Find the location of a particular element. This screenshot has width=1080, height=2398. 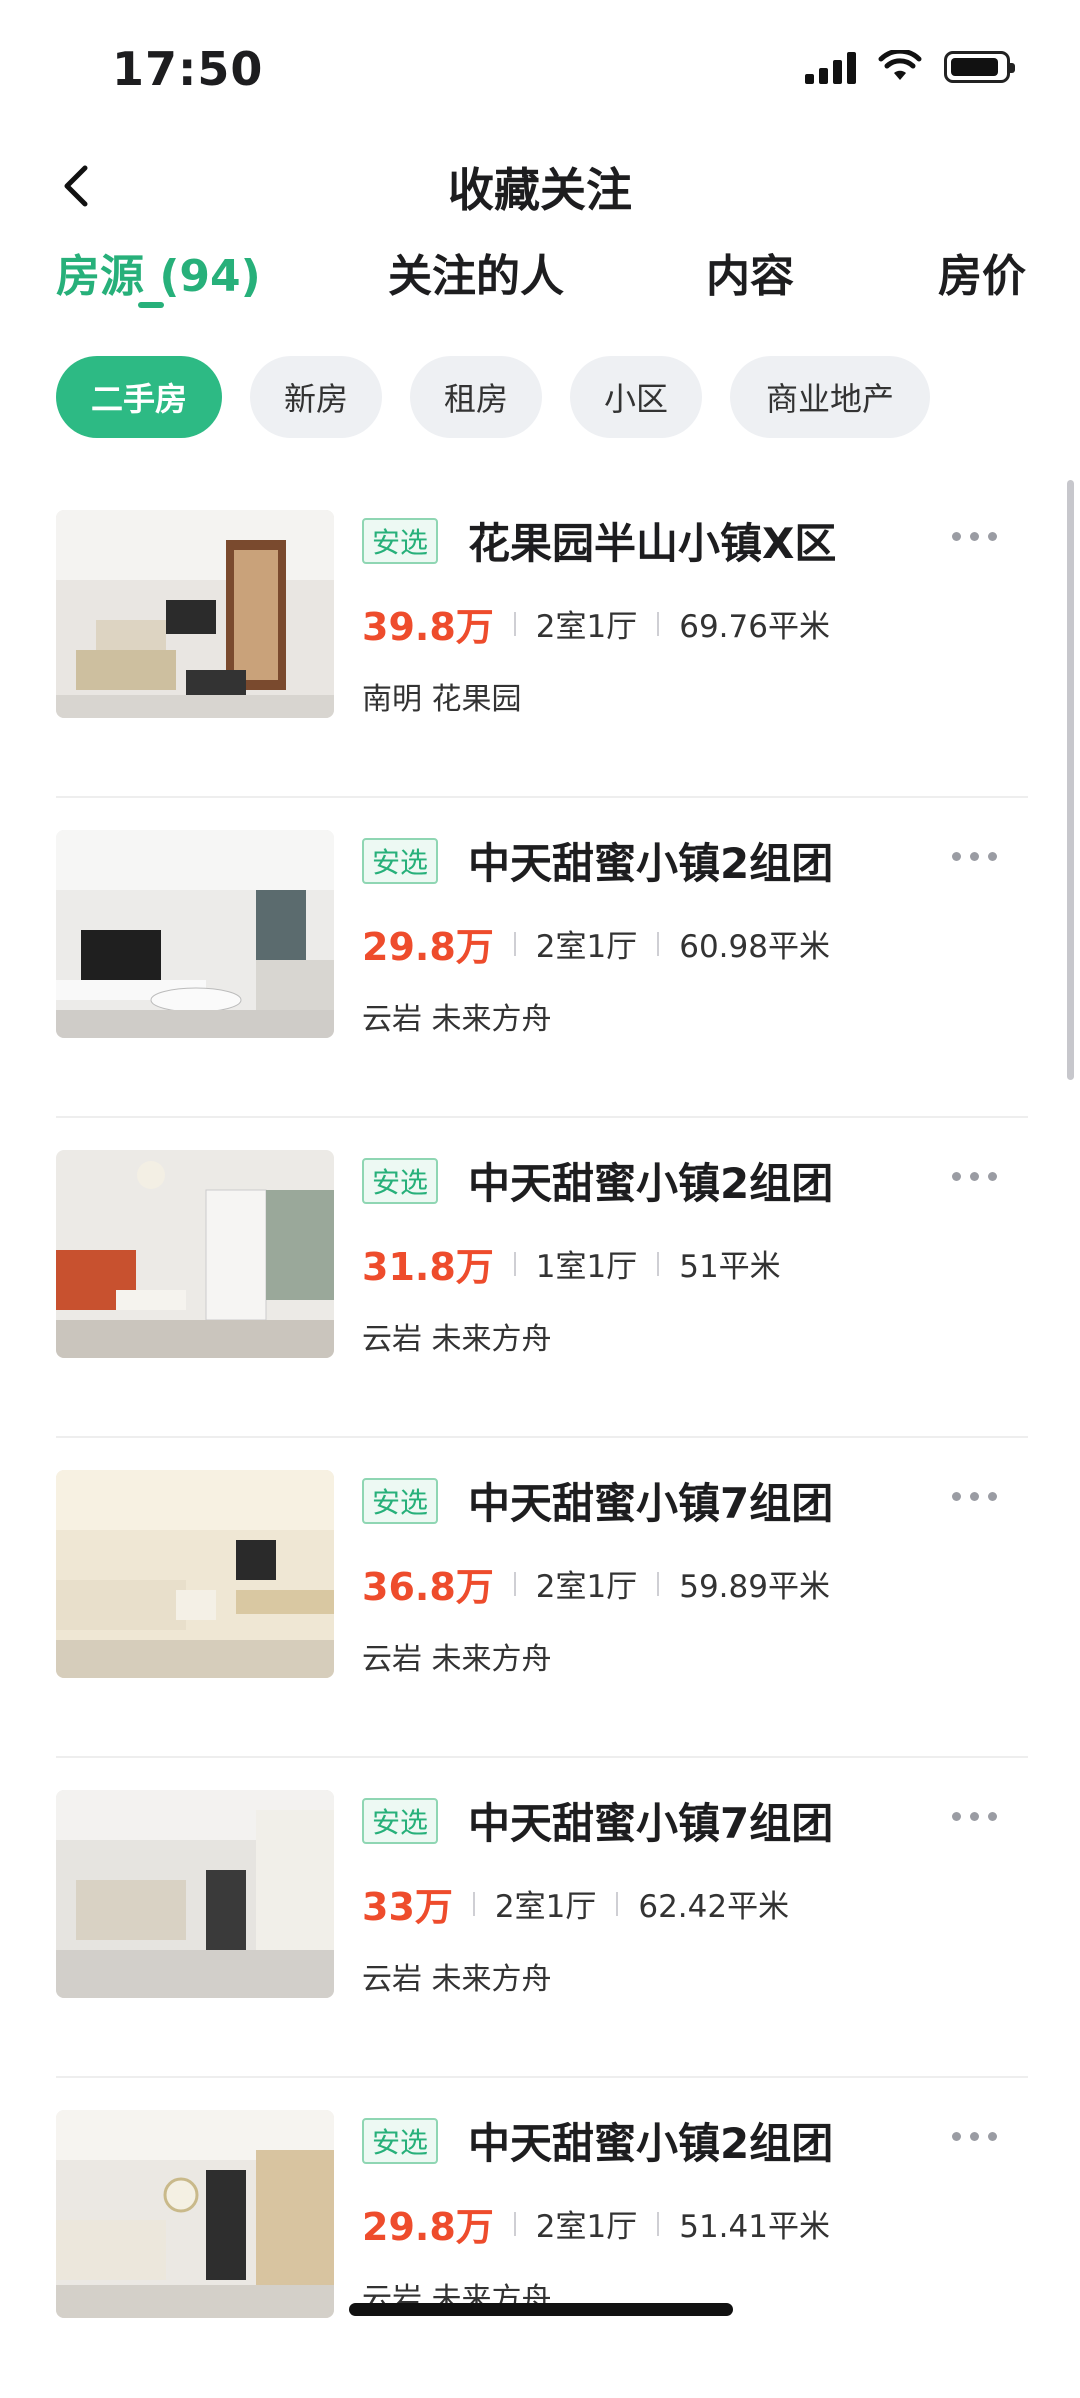

listing-item: 安选 中天甜蜜小镇7组团 36.8万 2室1厅 59.89平米 云岩 未来方舟 is located at coordinates (542, 1598).